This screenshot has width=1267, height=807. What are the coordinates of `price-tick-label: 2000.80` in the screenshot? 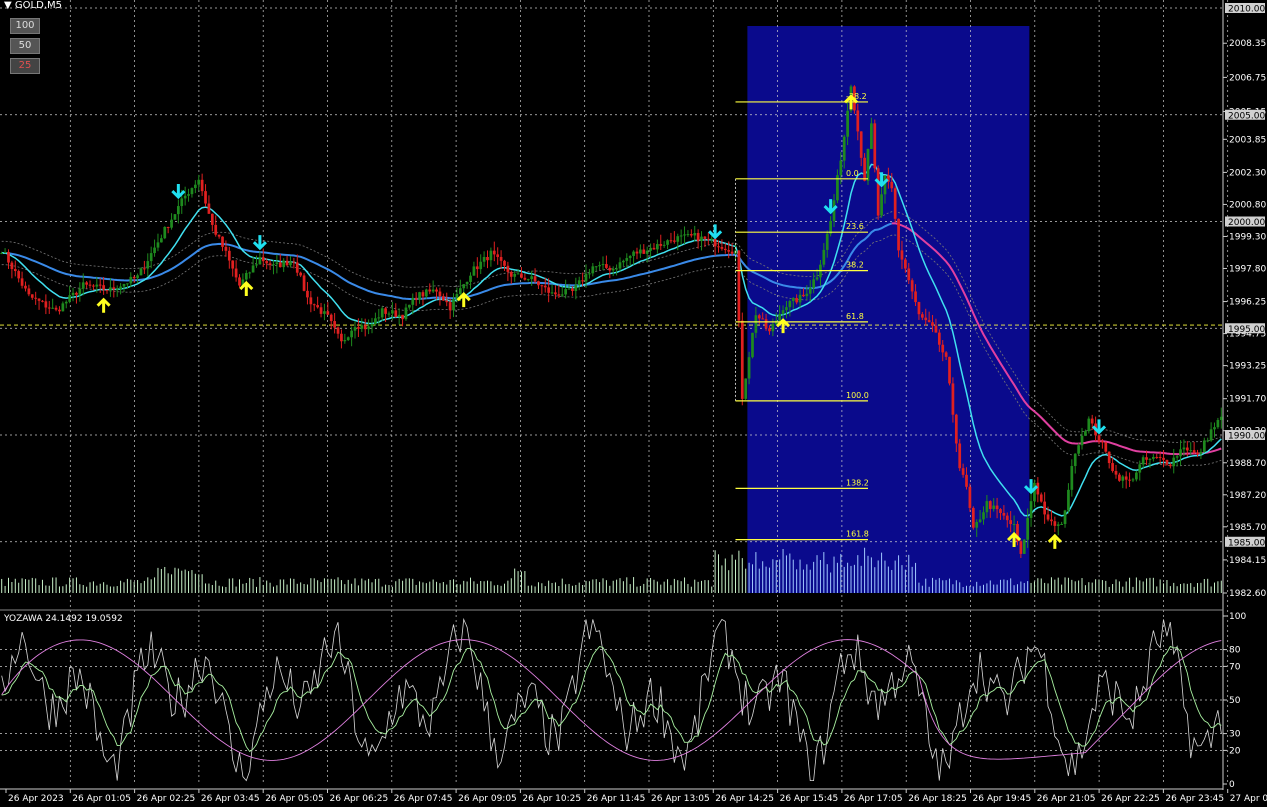 It's located at (1247, 205).